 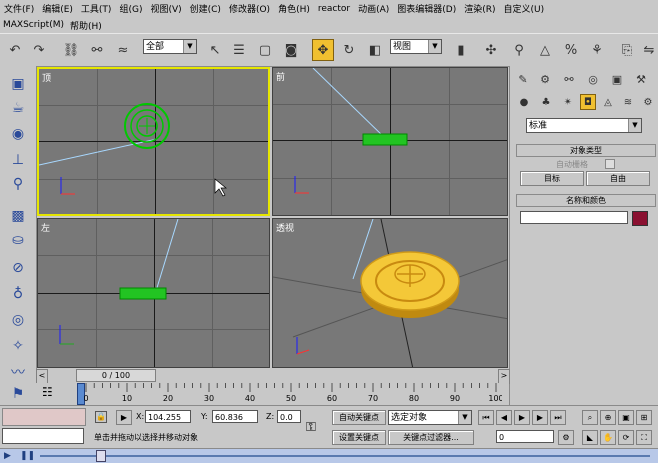 I want to click on progress-track, so click(x=345, y=456).